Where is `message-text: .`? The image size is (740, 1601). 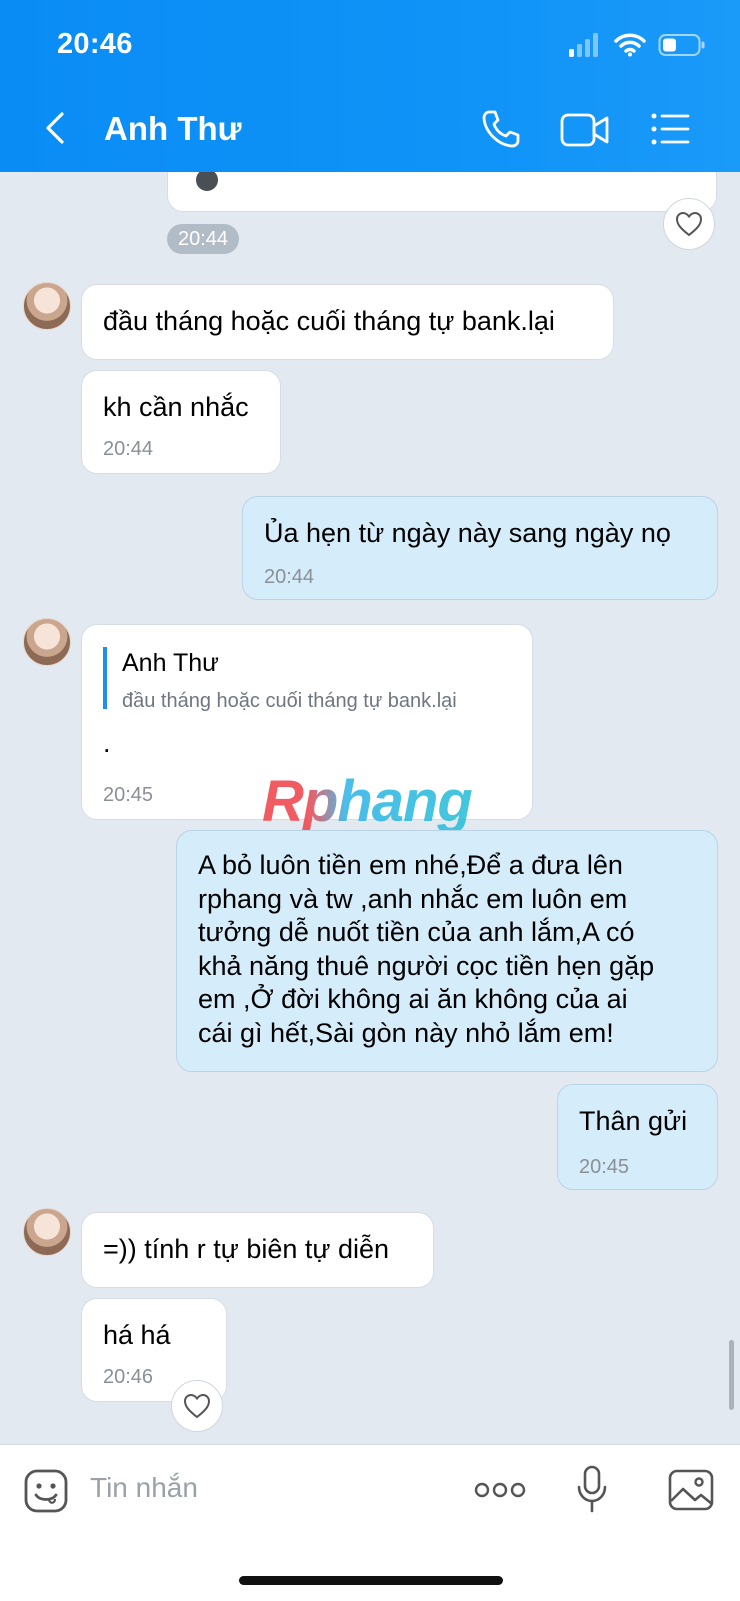 message-text: . is located at coordinates (107, 743).